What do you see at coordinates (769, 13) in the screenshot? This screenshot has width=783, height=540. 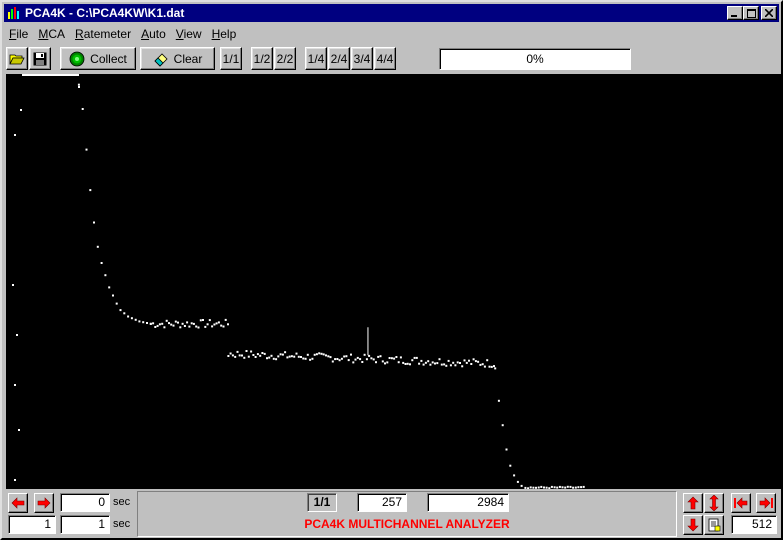 I see `close-button` at bounding box center [769, 13].